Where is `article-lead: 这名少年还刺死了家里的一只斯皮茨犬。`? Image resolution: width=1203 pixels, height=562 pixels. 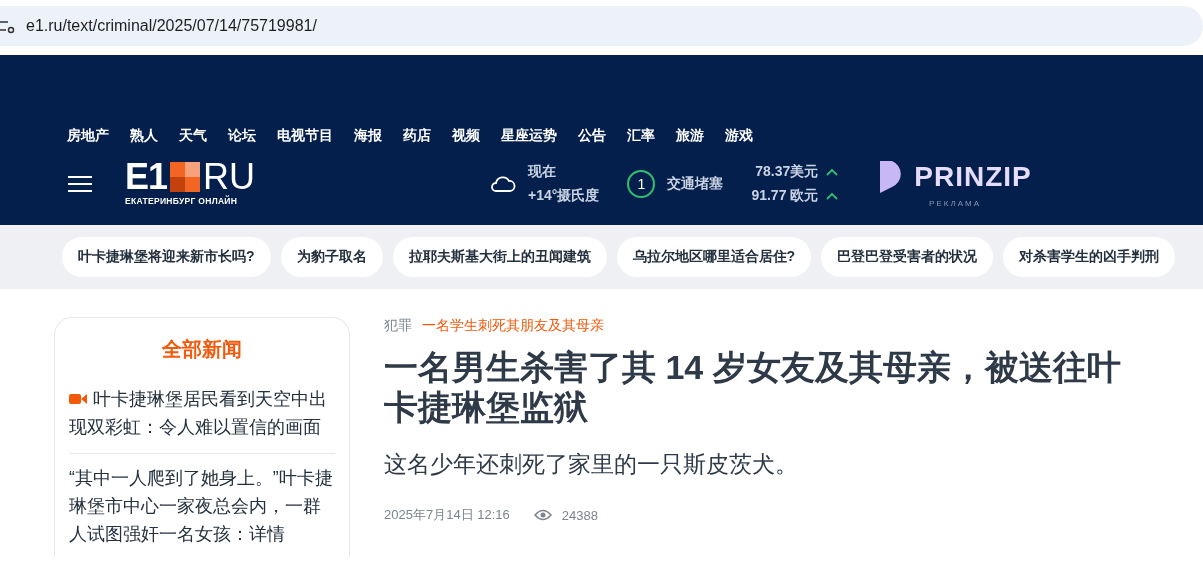
article-lead: 这名少年还刺死了家里的一只斯皮茨犬。 is located at coordinates (591, 464).